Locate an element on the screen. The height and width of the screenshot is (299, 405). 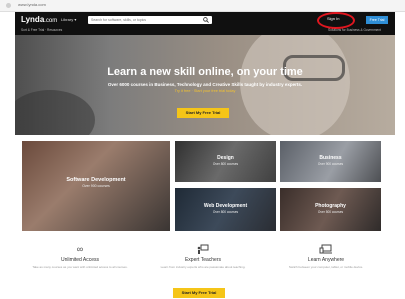
category-title: Software Development is located at coordinates (96, 180).